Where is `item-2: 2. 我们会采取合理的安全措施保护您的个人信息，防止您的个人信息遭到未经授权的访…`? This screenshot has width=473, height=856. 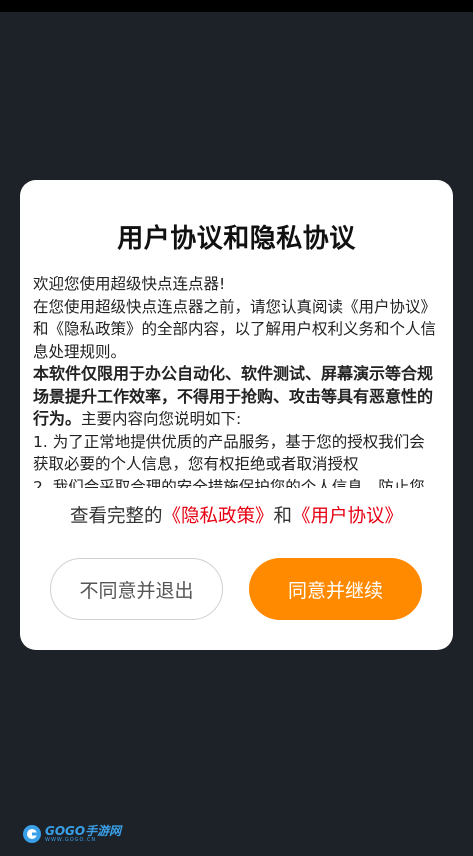 item-2: 2. 我们会采取合理的安全措施保护您的个人信息，防止您的个人信息遭到未经授权的访… is located at coordinates (229, 483).